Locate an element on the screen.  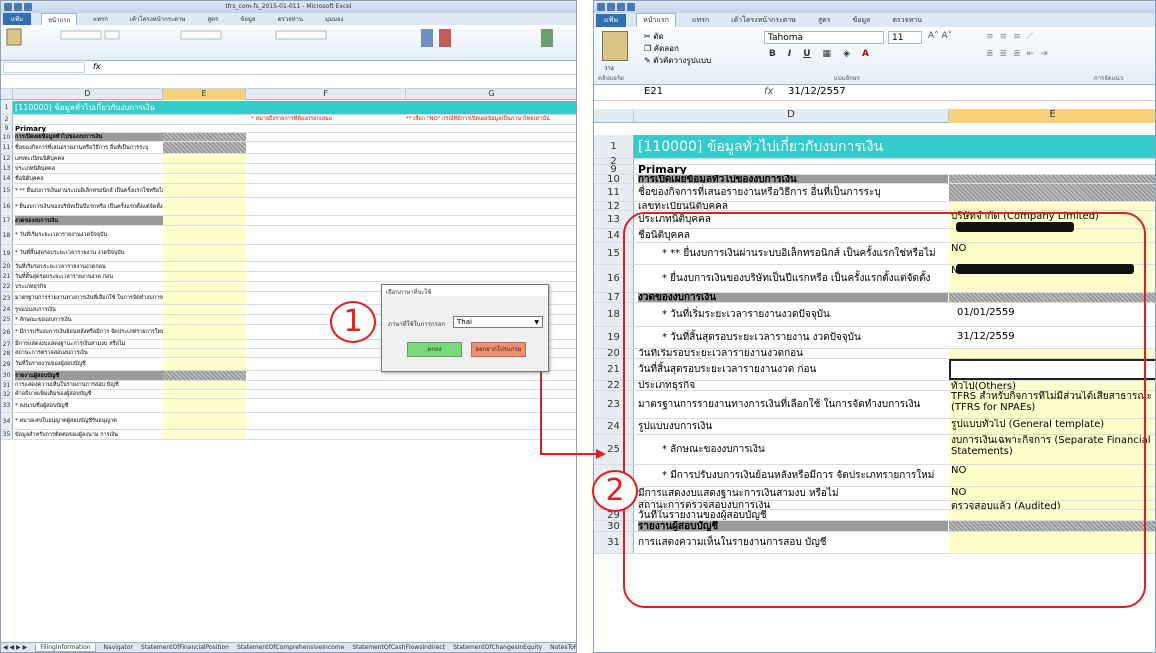
callout-two: 2 is located at coordinates (615, 491).